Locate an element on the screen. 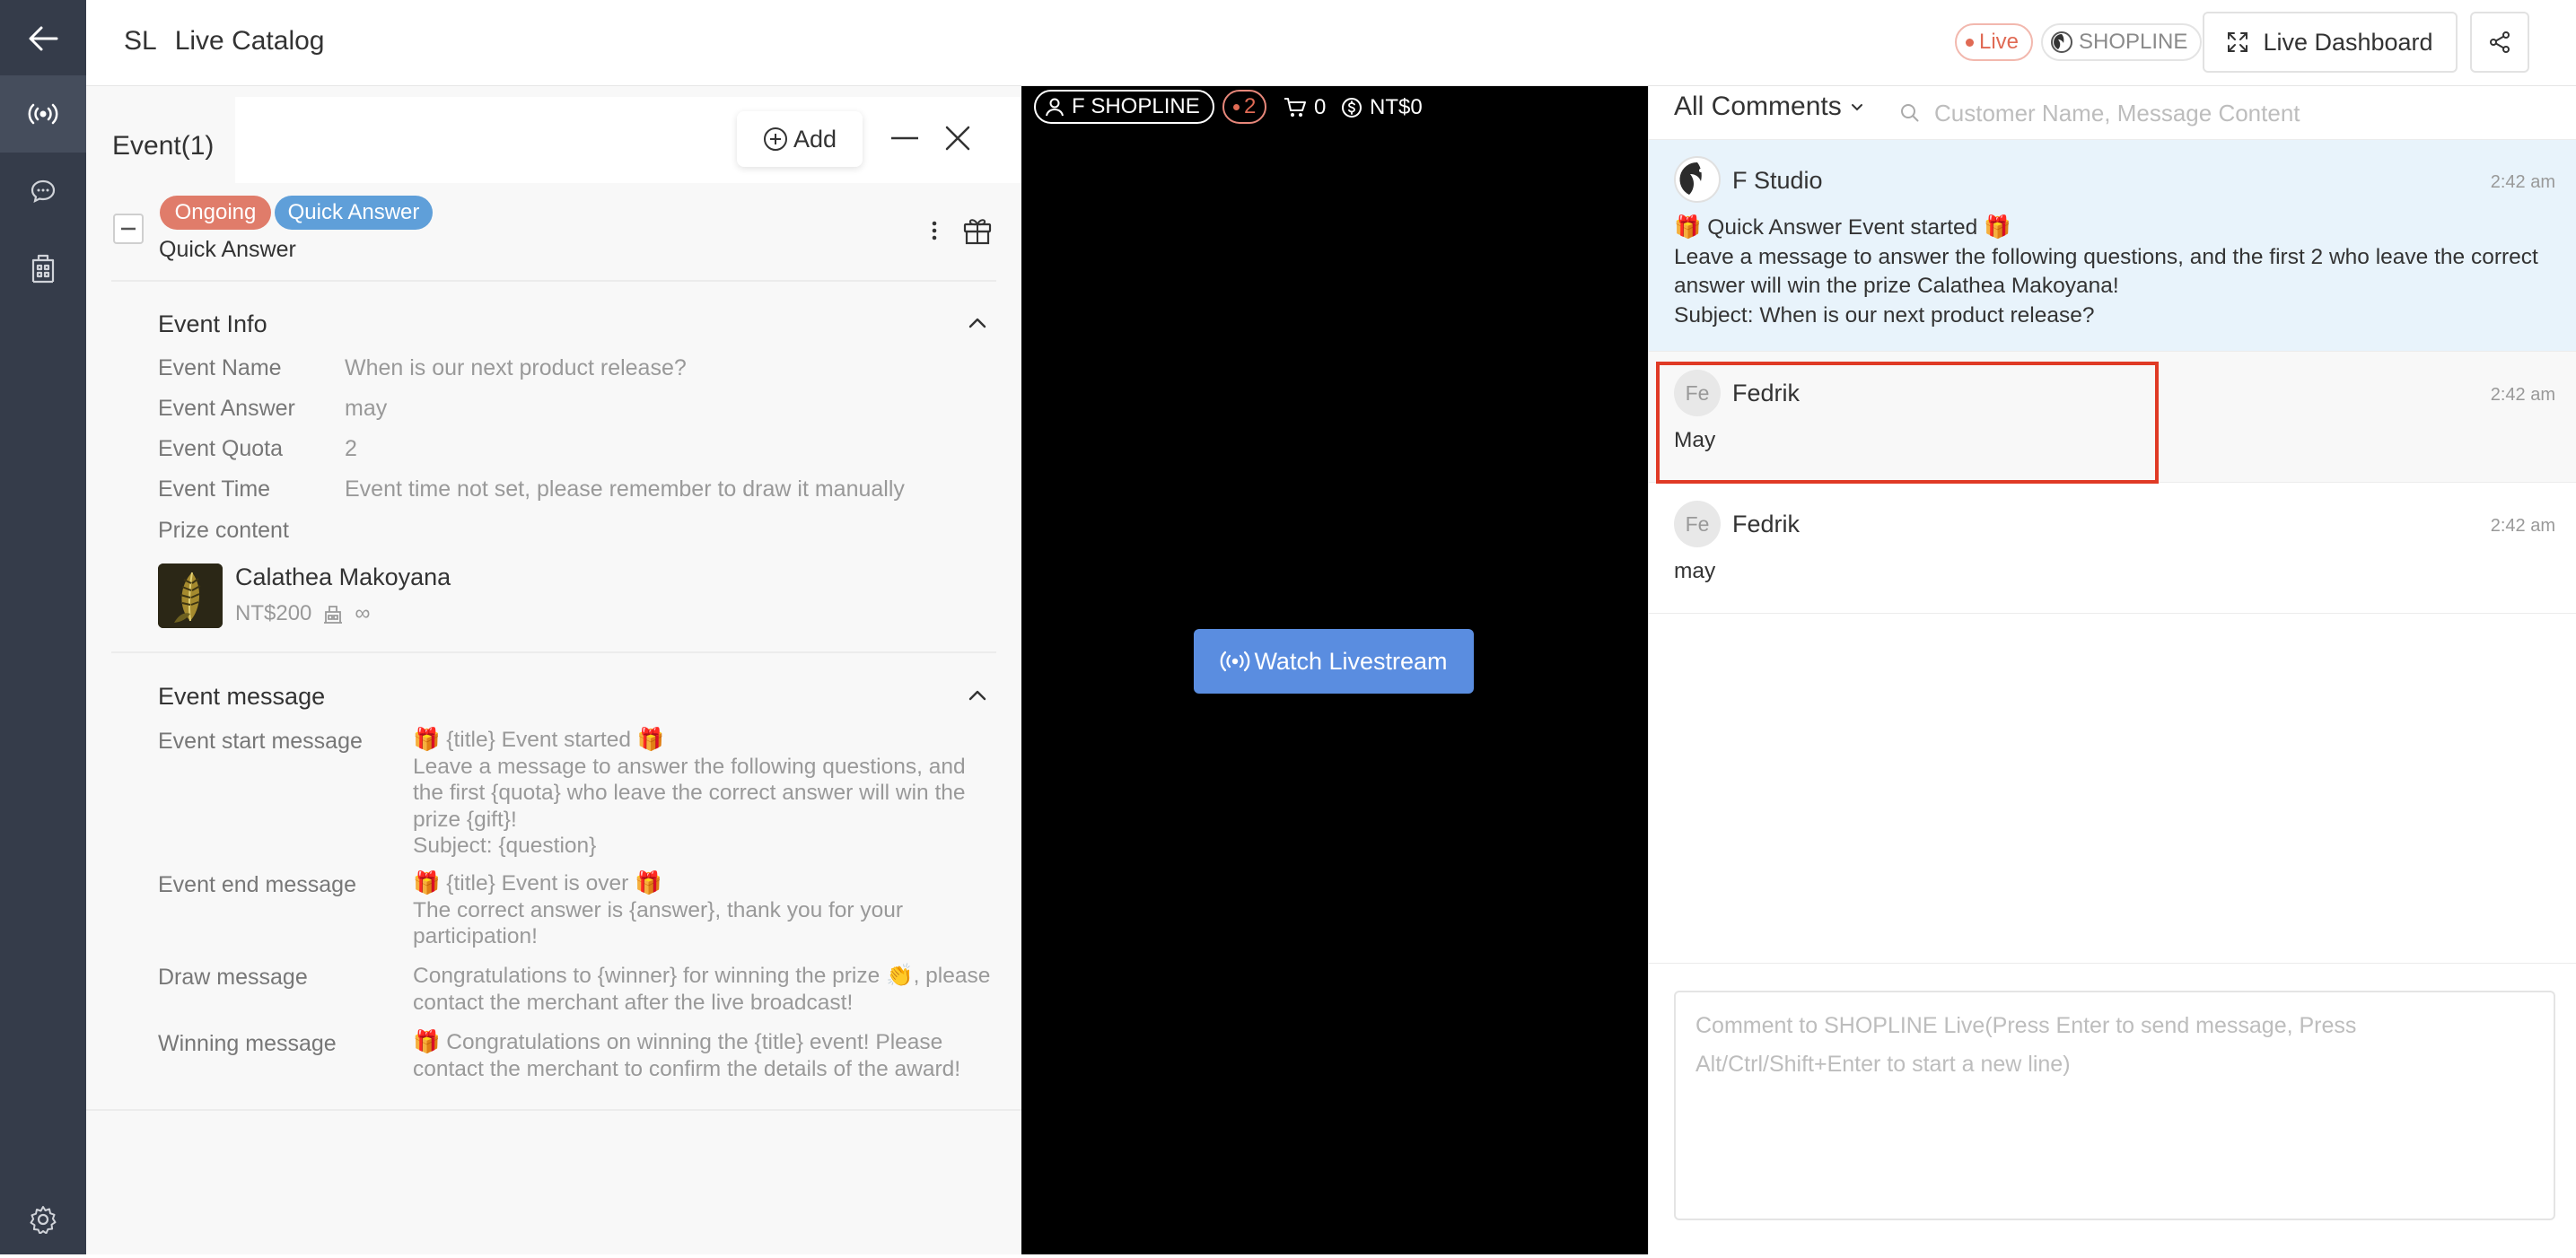 This screenshot has width=2576, height=1258. field-value: may is located at coordinates (366, 408).